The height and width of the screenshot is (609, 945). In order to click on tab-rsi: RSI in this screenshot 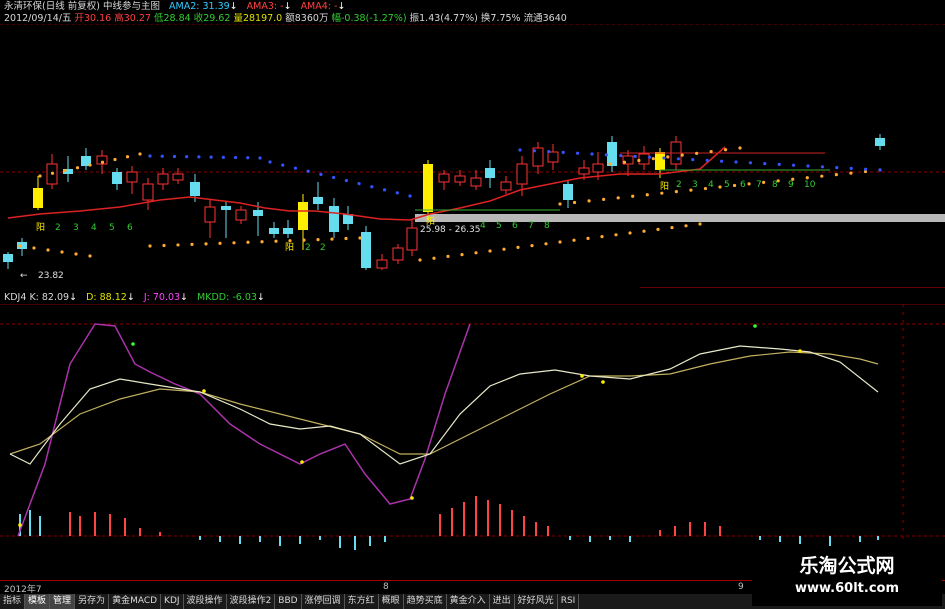, I will do `click(569, 601)`.